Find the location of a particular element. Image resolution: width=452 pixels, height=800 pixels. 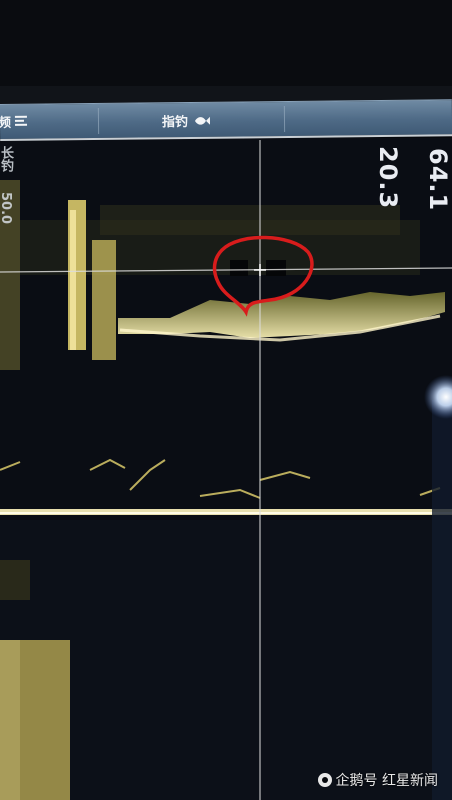

toolbar-fishing-item: 指钓 is located at coordinates (186, 121).